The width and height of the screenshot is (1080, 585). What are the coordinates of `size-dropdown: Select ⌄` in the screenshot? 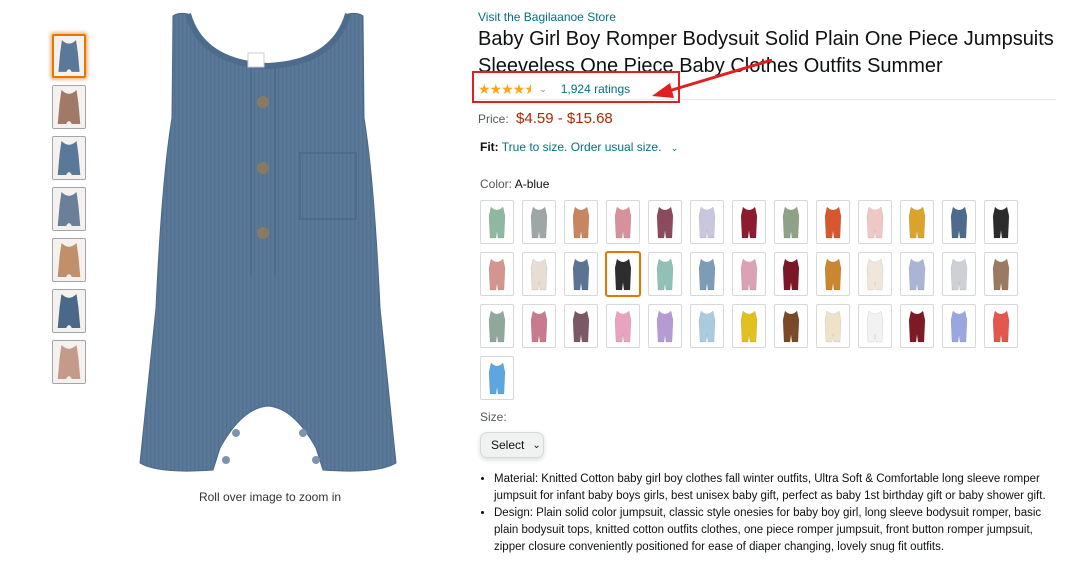 It's located at (512, 445).